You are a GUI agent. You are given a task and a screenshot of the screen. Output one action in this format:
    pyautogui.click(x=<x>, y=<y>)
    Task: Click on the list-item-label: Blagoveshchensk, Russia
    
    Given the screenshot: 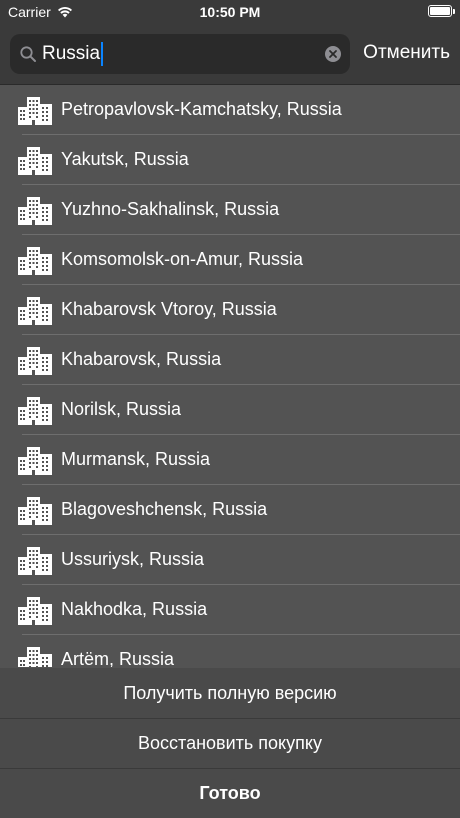 What is the action you would take?
    pyautogui.click(x=164, y=509)
    